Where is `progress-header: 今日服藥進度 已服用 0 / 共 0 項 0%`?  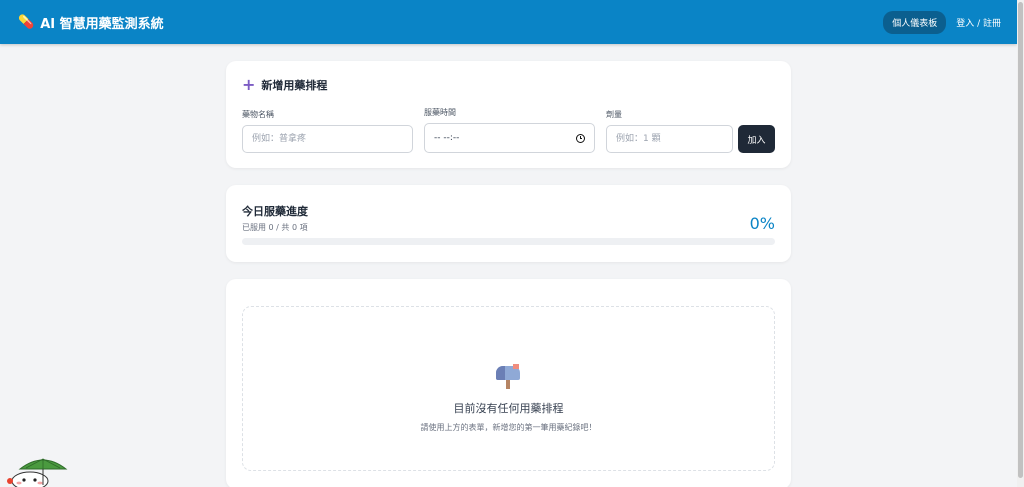 progress-header: 今日服藥進度 已服用 0 / 共 0 項 0% is located at coordinates (508, 218).